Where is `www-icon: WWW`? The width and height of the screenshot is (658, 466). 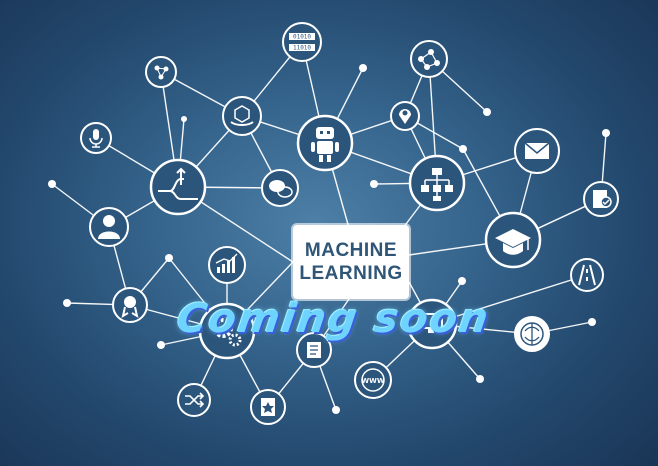
www-icon: WWW is located at coordinates (373, 380).